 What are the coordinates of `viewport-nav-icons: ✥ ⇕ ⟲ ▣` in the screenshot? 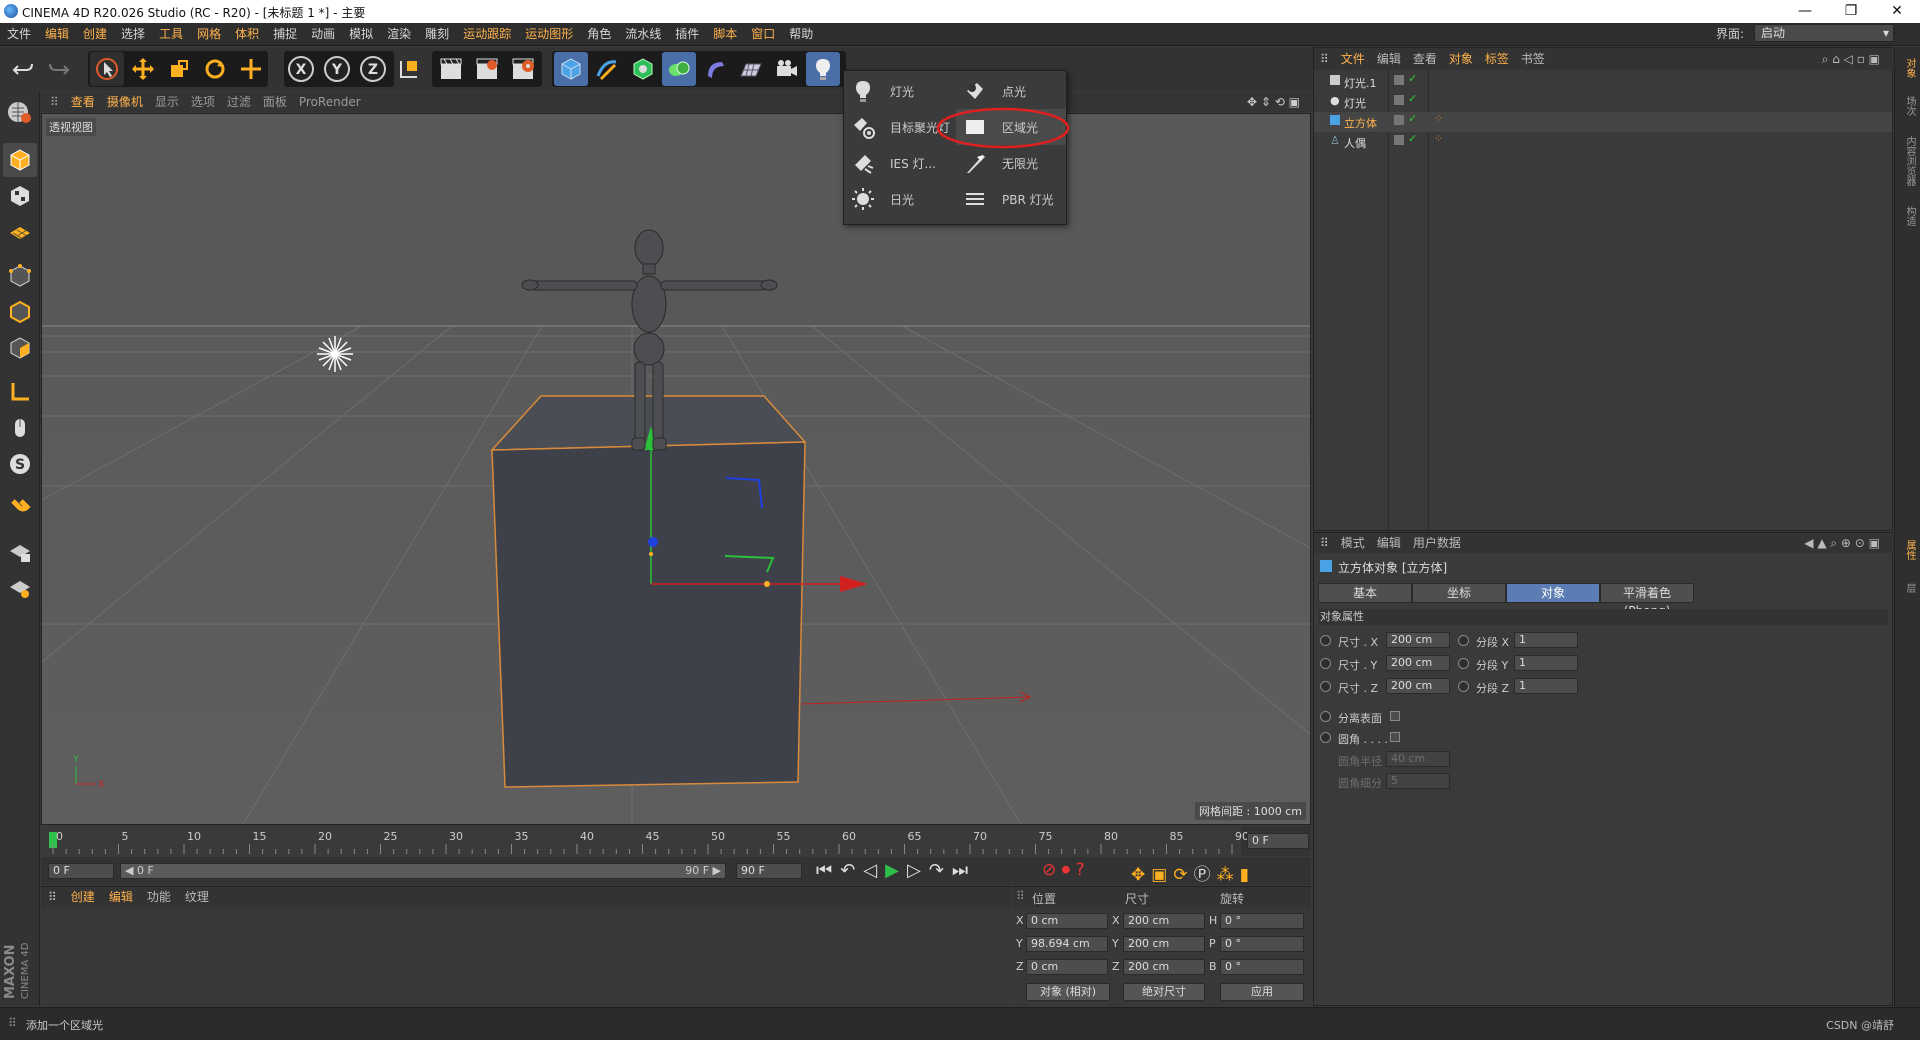 It's located at (1273, 102).